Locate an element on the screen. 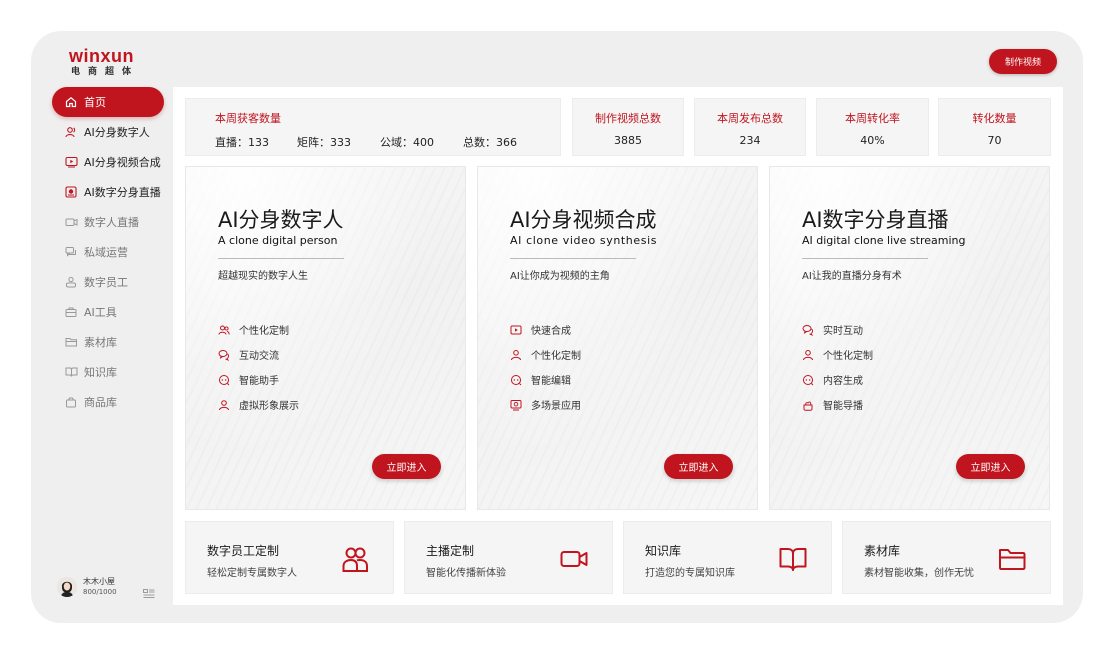  card-subtitle: AI digital clone live streaming is located at coordinates (884, 240).